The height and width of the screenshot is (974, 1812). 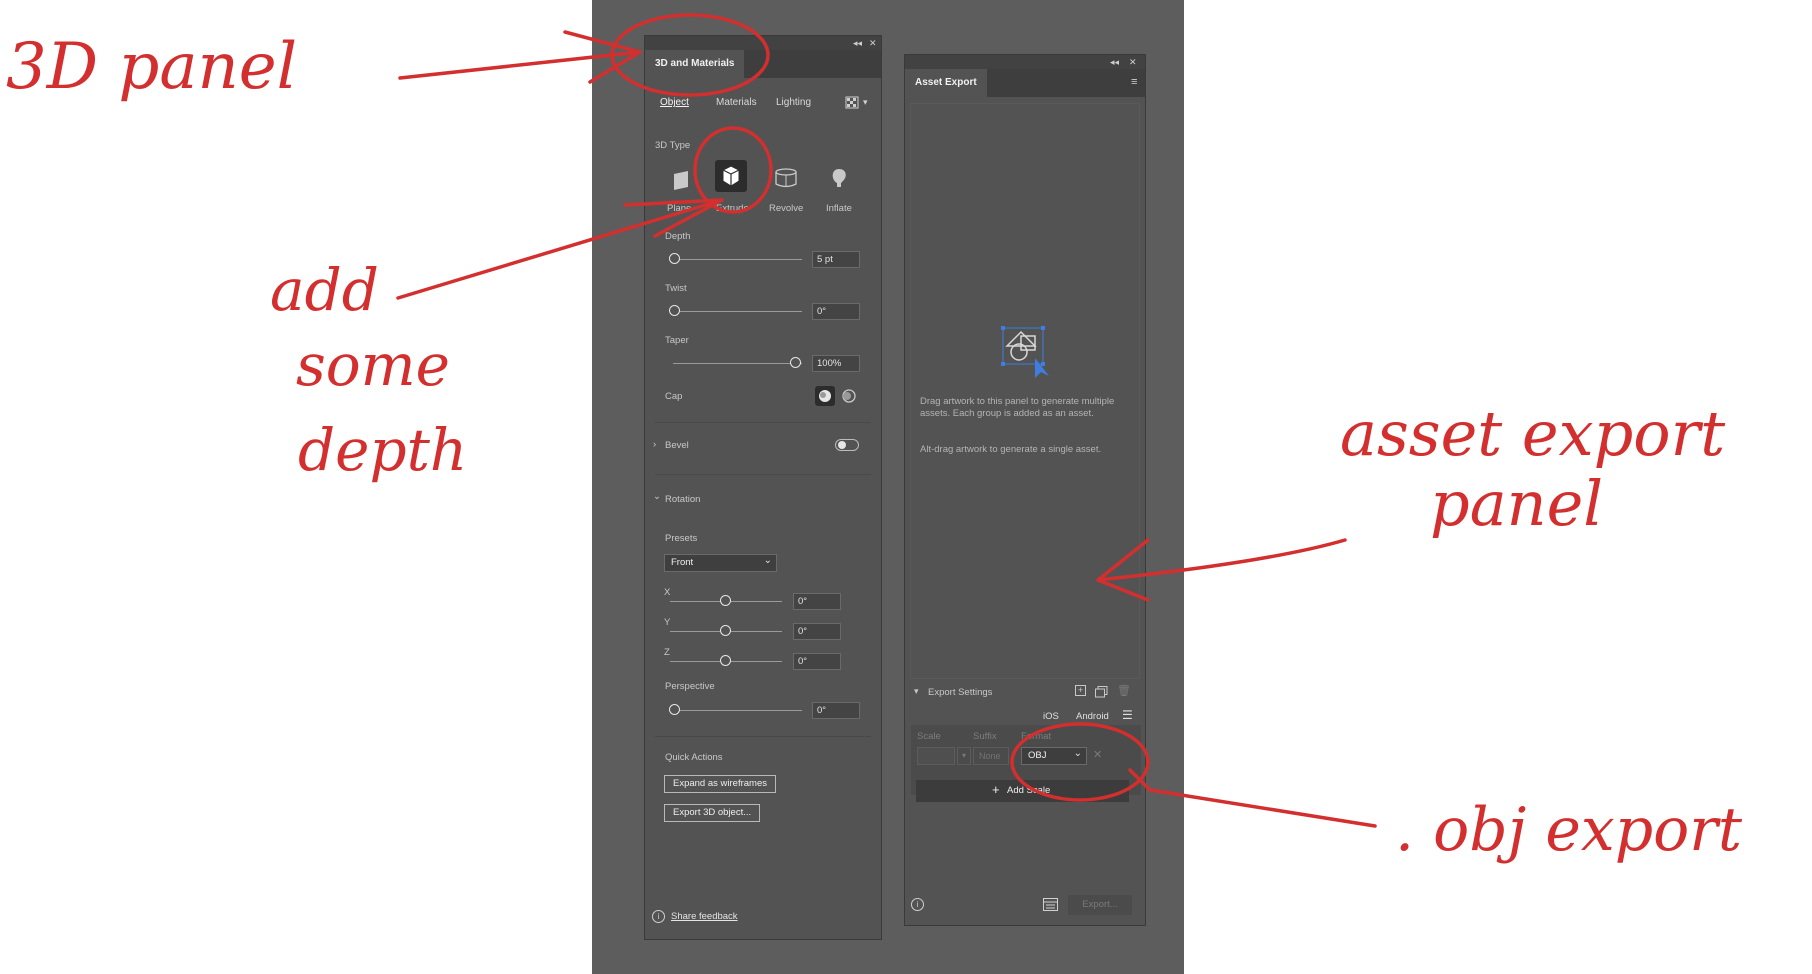 What do you see at coordinates (151, 67) in the screenshot?
I see `annotation-text-3d-panel: 3D panel` at bounding box center [151, 67].